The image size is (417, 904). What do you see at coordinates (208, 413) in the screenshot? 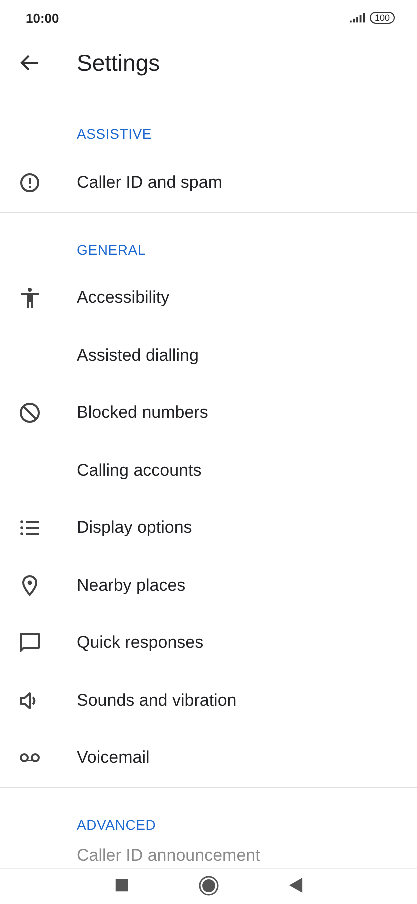
I see `settings-item: Blocked numbers` at bounding box center [208, 413].